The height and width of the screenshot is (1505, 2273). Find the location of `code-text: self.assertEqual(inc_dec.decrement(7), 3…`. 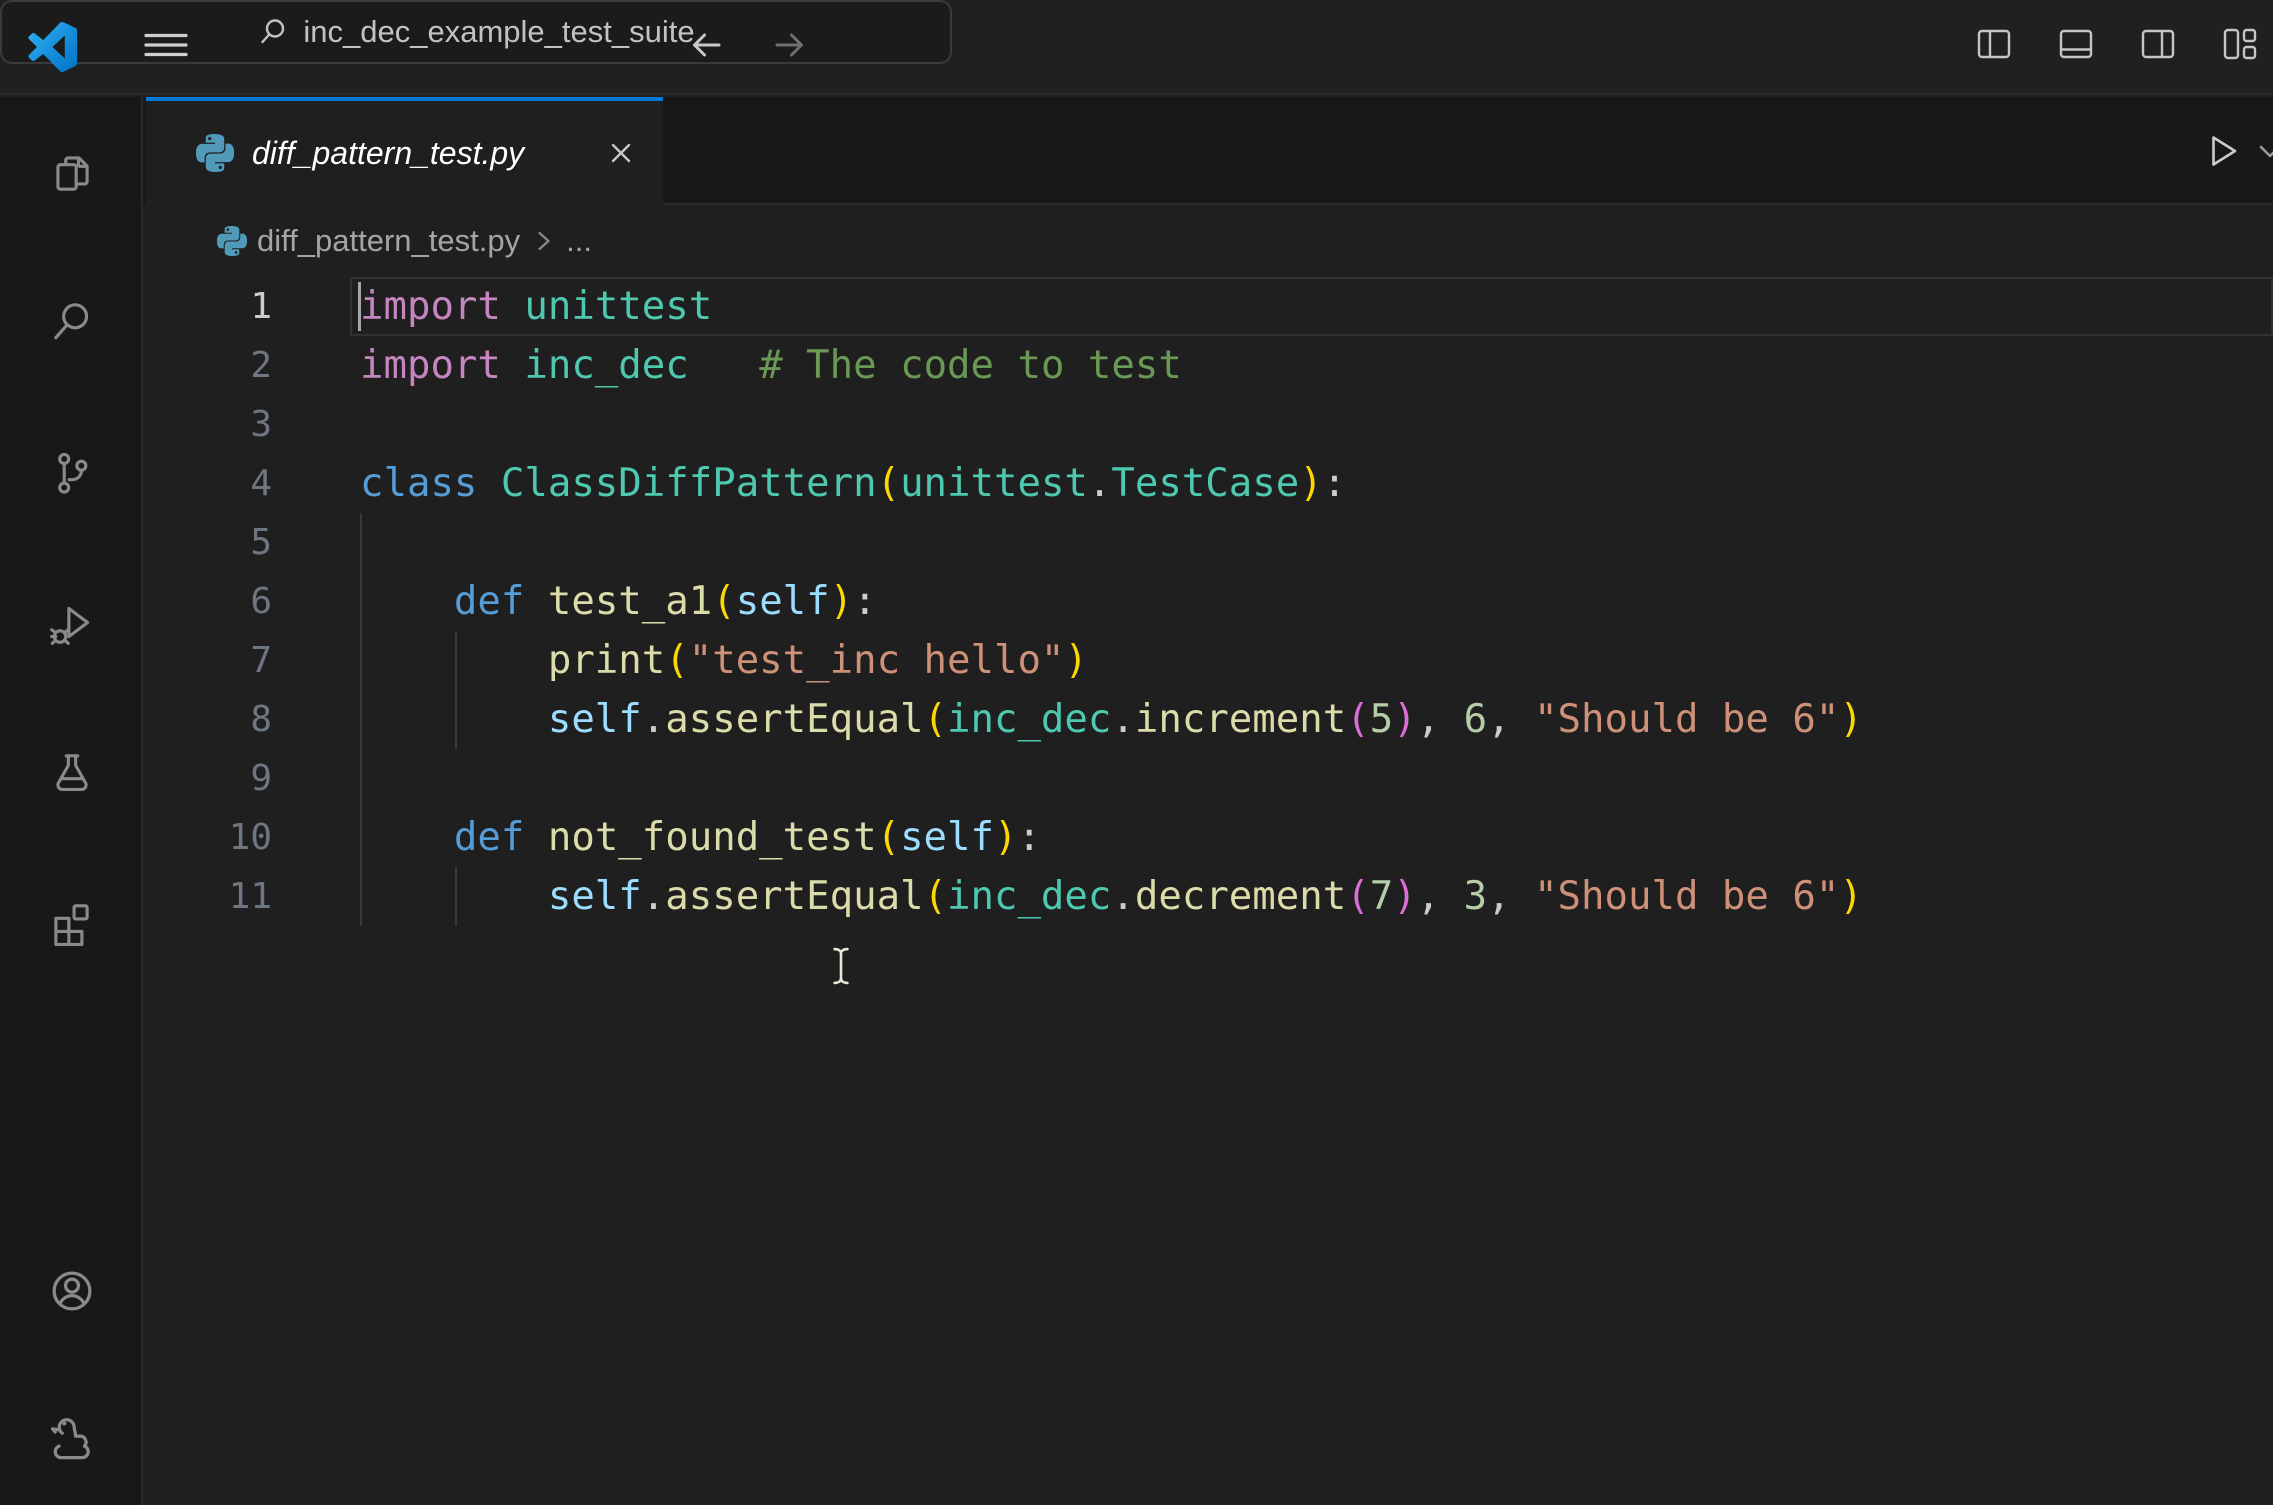

code-text: self.assertEqual(inc_dec.decrement(7), 3… is located at coordinates (1205, 896).